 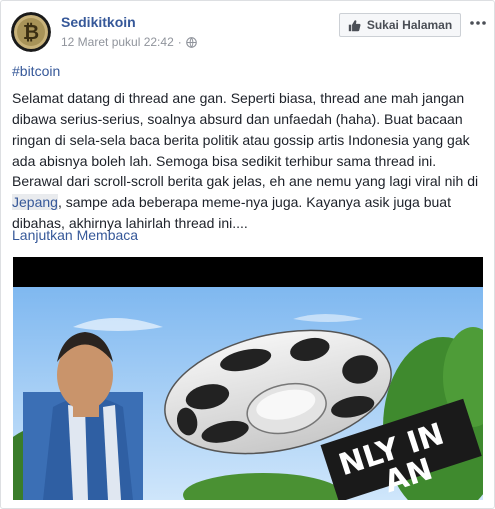 What do you see at coordinates (409, 25) in the screenshot?
I see `like-page-label: Sukai Halaman` at bounding box center [409, 25].